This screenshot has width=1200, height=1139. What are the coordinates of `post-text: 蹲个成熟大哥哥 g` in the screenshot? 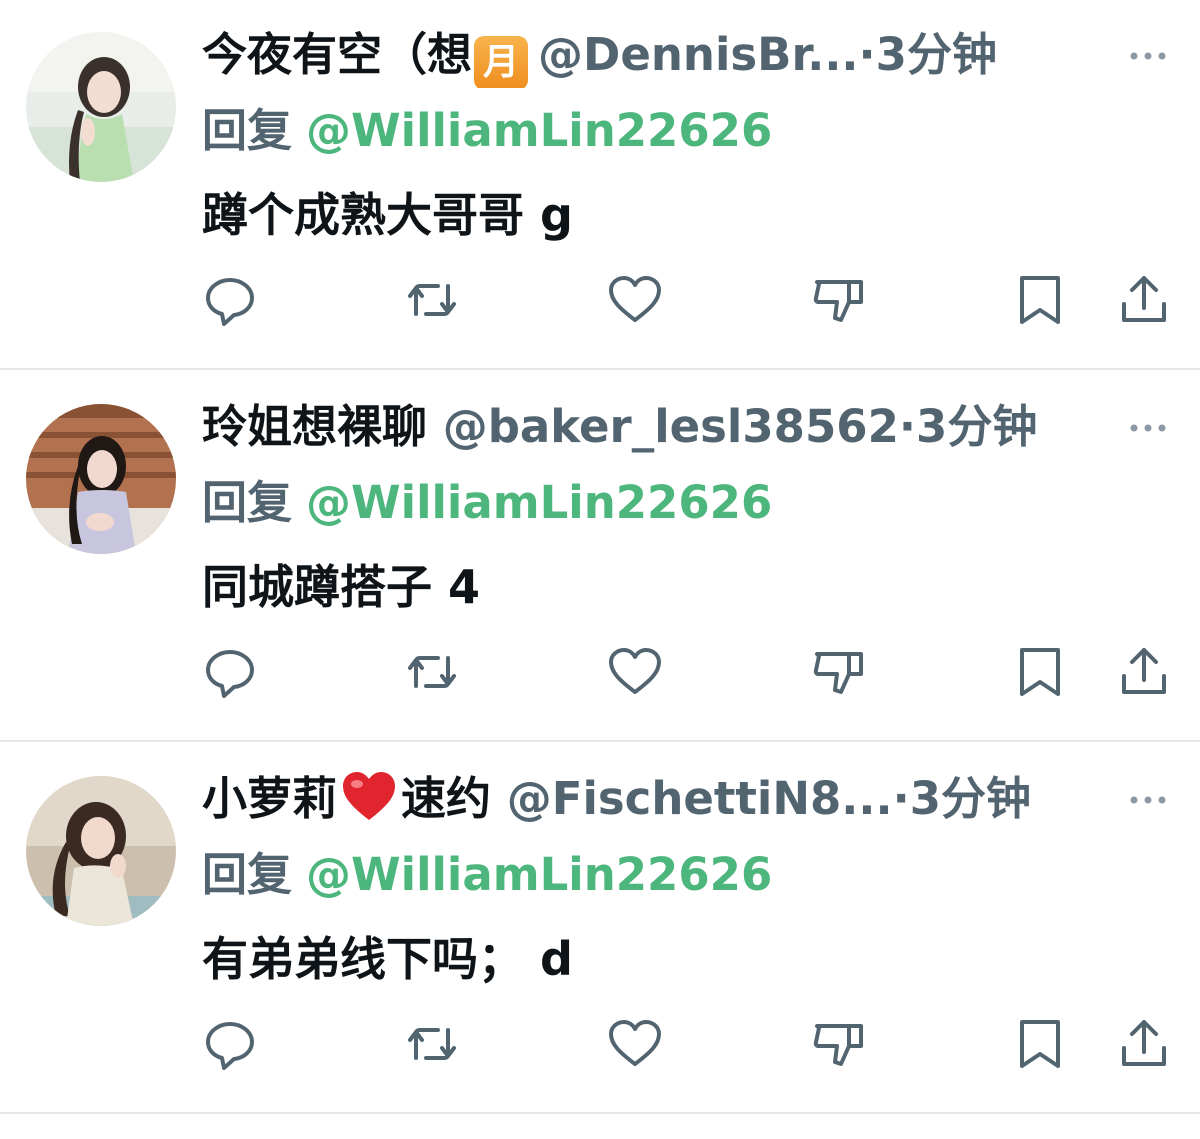 It's located at (387, 215).